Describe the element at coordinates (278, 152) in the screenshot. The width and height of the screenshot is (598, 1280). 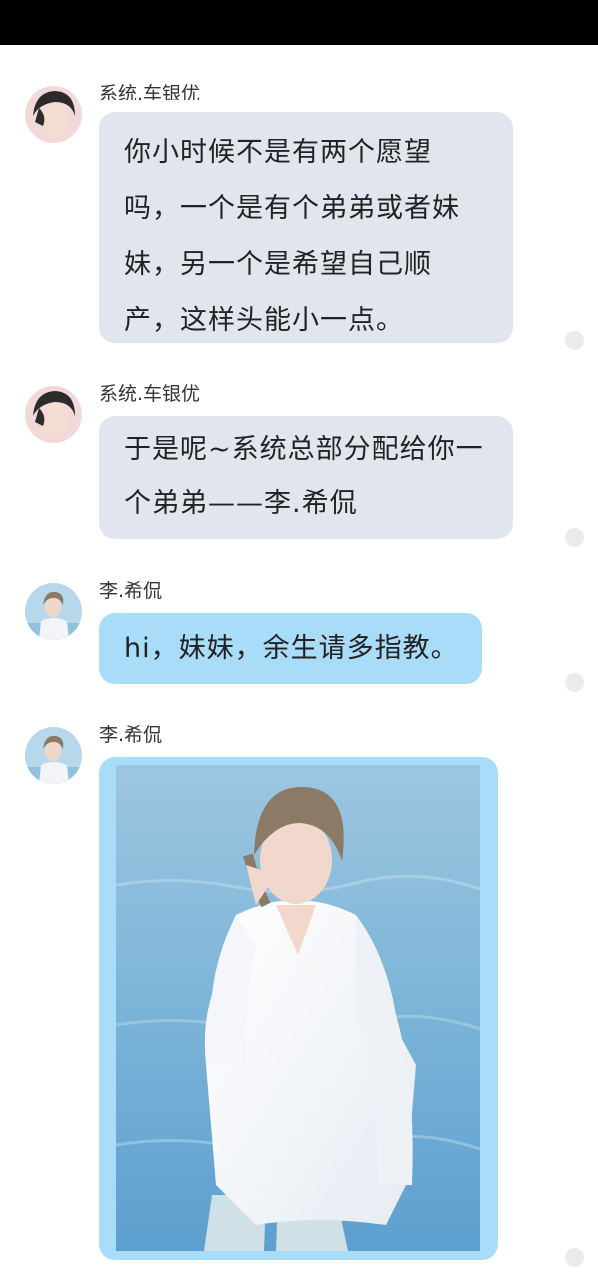
I see `message-text-line: 你小时候不是有两个愿望` at that location.